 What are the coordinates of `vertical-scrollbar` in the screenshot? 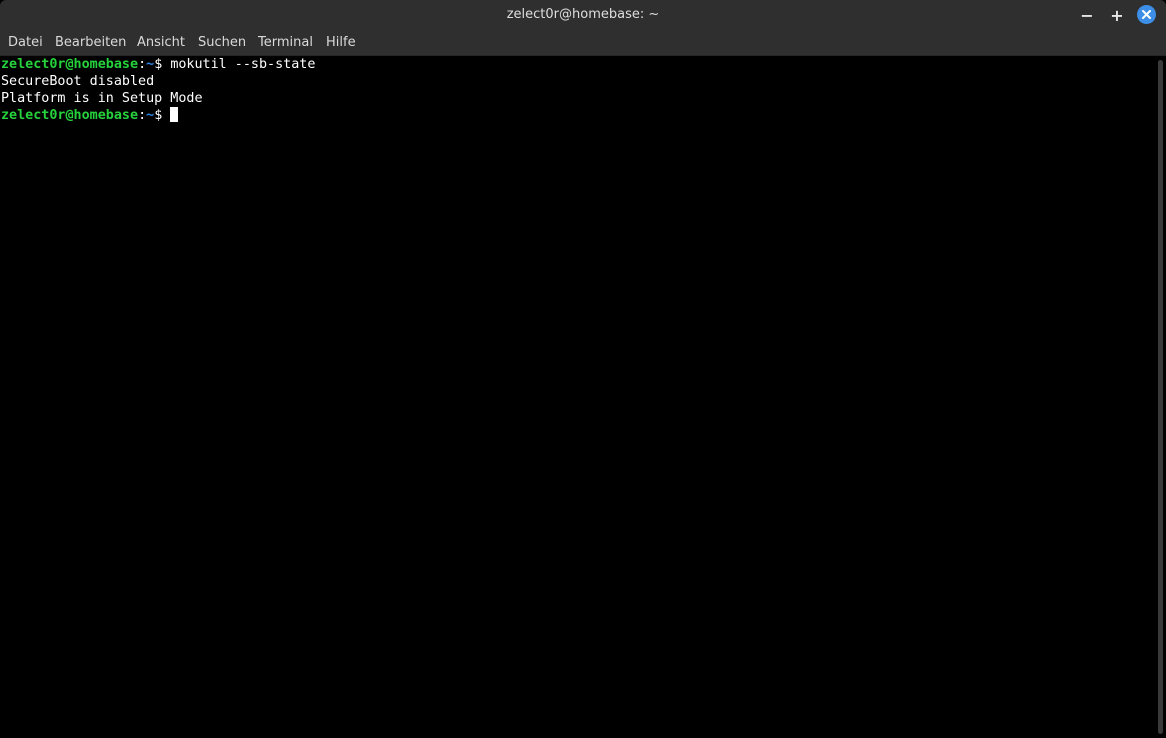 It's located at (1161, 397).